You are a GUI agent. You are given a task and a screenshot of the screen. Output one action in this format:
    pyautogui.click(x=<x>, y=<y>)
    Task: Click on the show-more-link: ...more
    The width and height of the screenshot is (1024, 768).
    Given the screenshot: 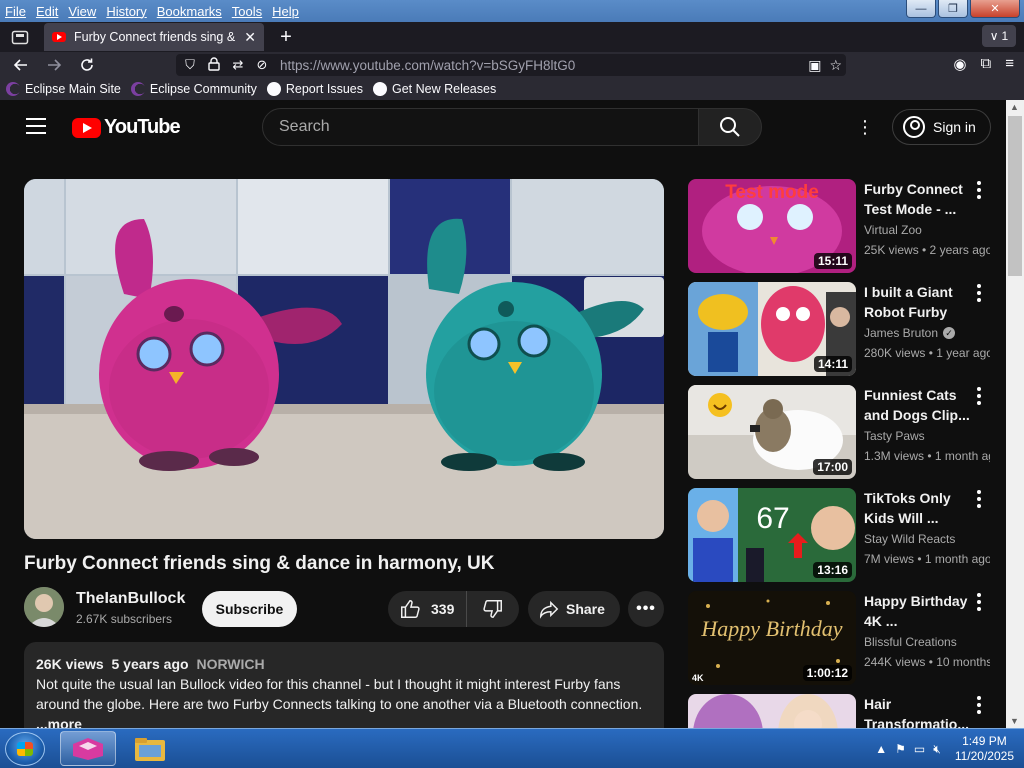 What is the action you would take?
    pyautogui.click(x=344, y=721)
    